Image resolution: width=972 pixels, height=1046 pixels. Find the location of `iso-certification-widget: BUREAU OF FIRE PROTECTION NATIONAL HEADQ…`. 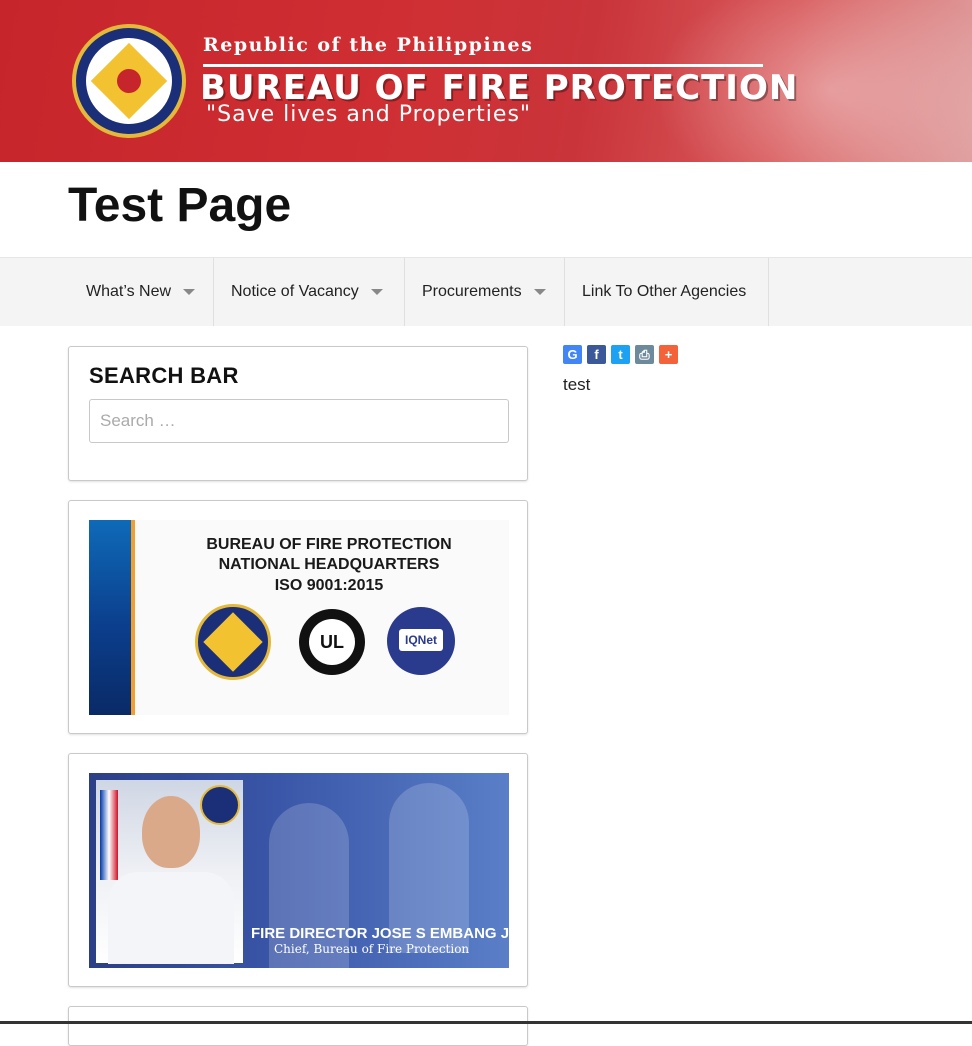

iso-certification-widget: BUREAU OF FIRE PROTECTION NATIONAL HEADQ… is located at coordinates (298, 617).